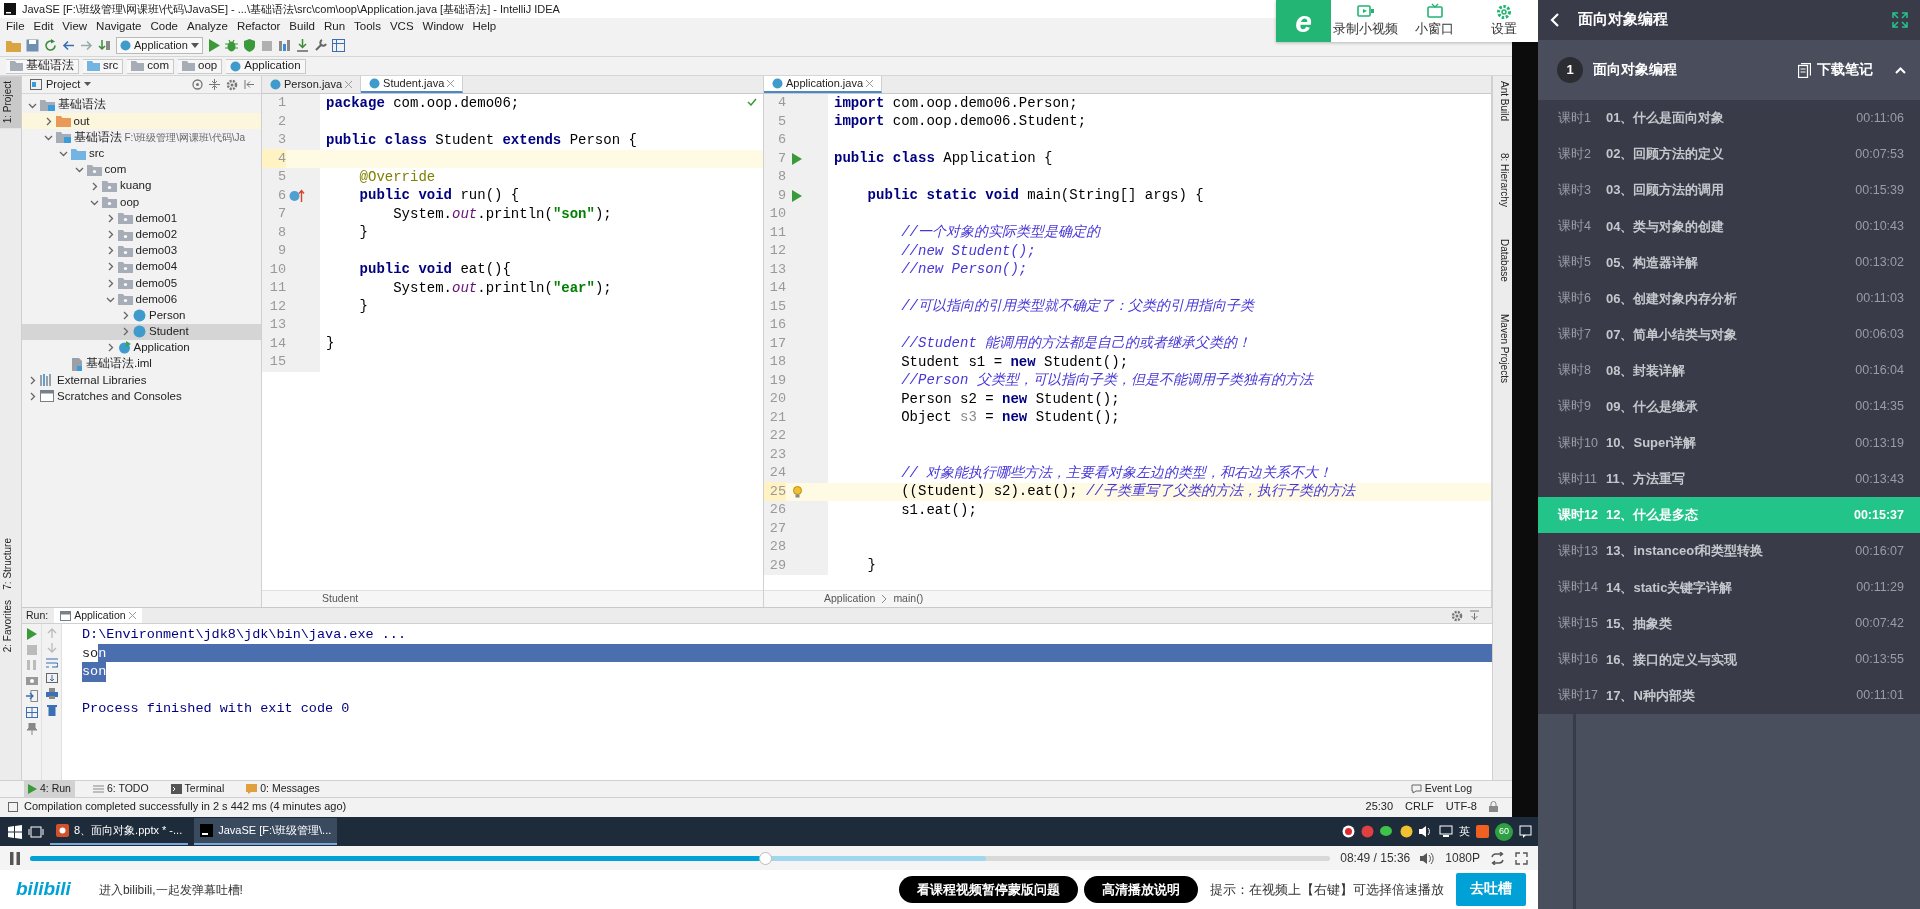 Image resolution: width=1920 pixels, height=909 pixels. Describe the element at coordinates (1729, 370) in the screenshot. I see `lesson-item: 课时8 08、封装详解 00:16:04` at that location.